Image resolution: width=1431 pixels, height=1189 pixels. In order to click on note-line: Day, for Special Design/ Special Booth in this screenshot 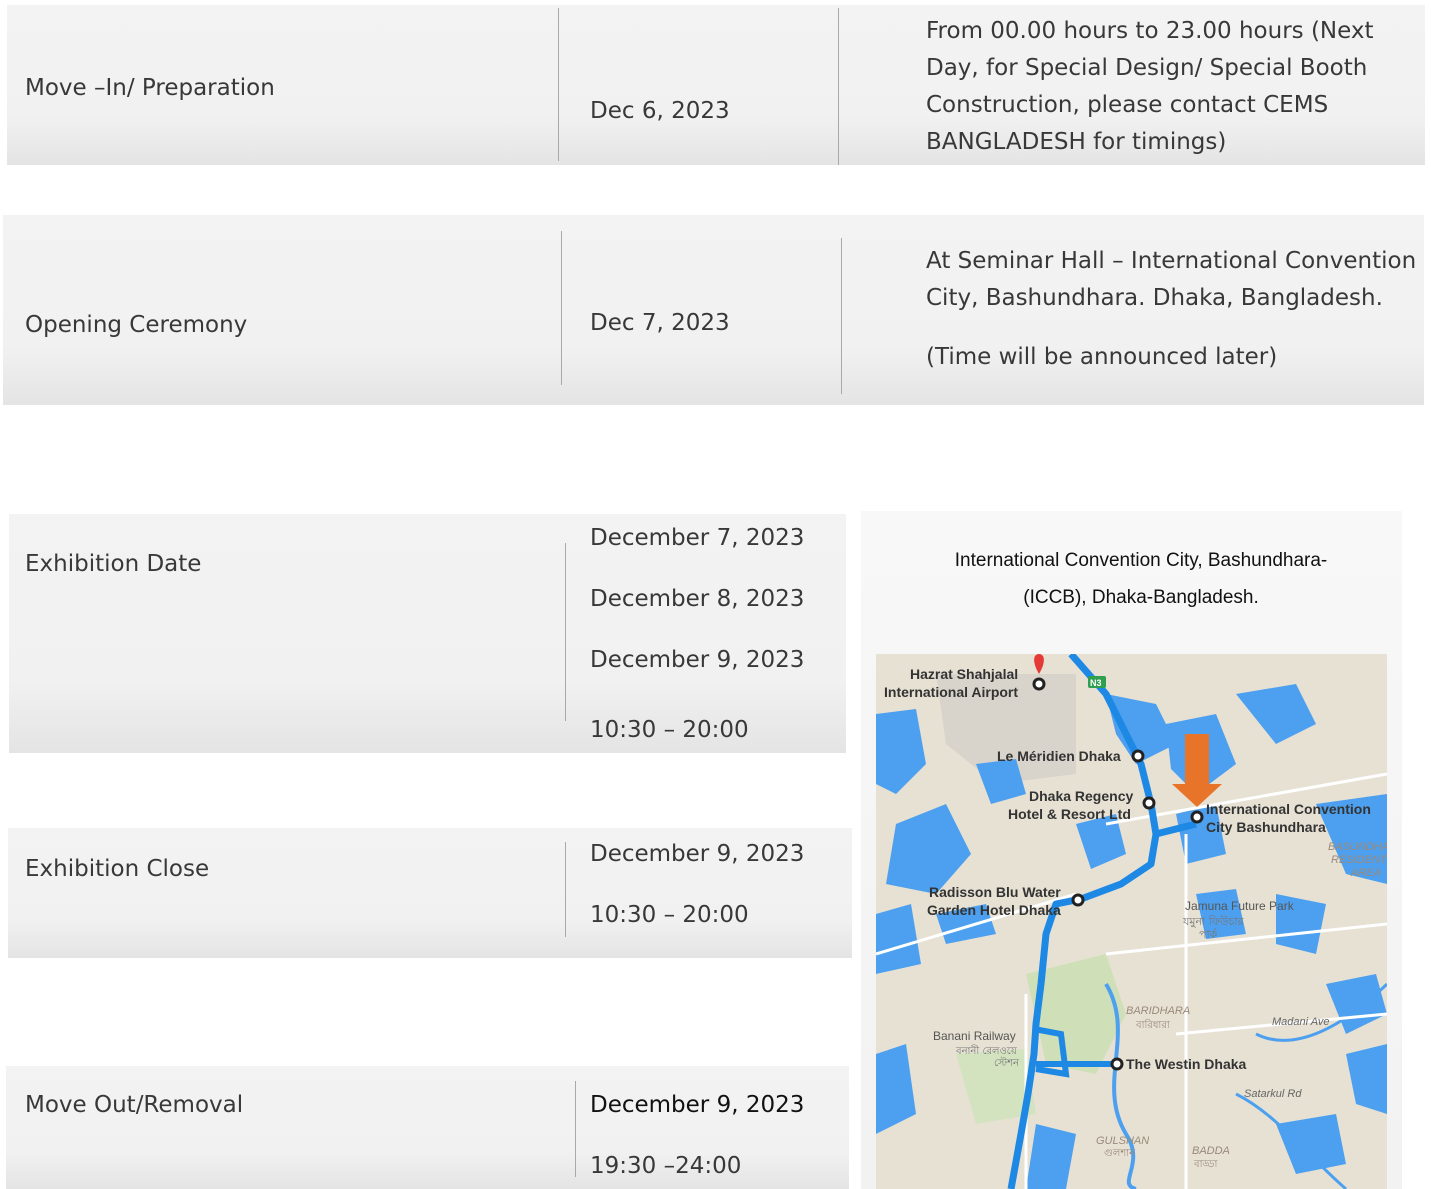, I will do `click(1147, 68)`.